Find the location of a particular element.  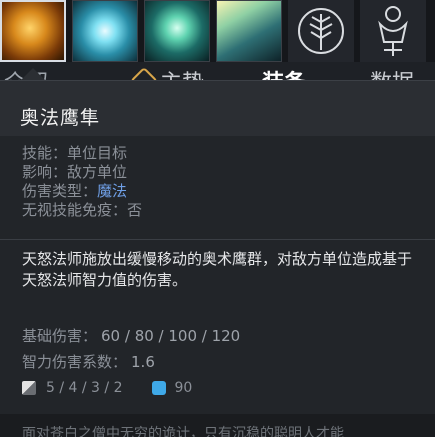

stat-base-damage-value: 60 / 80 / 100 / 120 is located at coordinates (171, 336).